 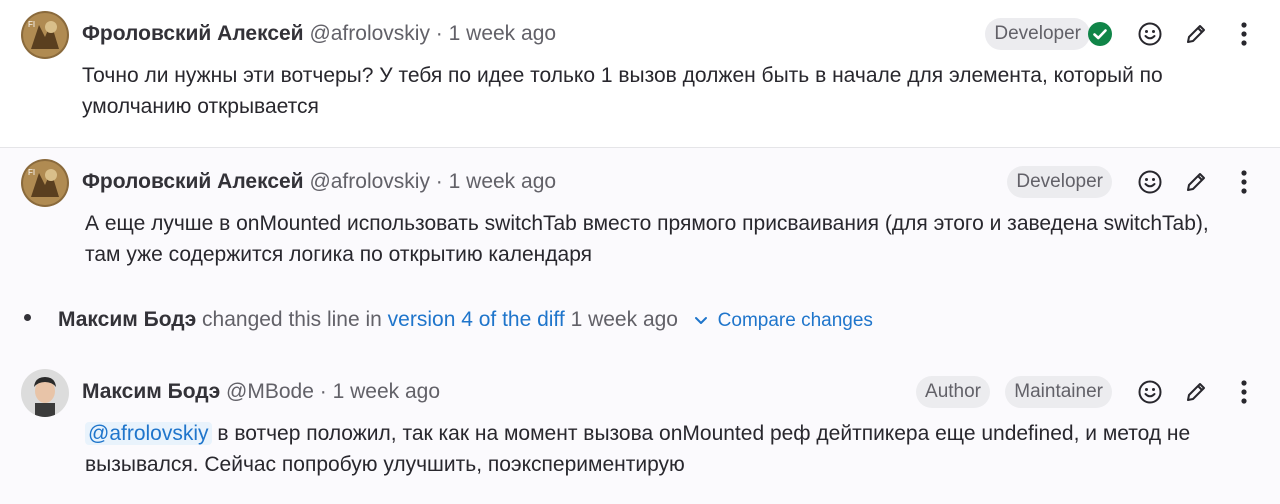 What do you see at coordinates (476, 319) in the screenshot?
I see `diff-version-link: version 4 of the diff` at bounding box center [476, 319].